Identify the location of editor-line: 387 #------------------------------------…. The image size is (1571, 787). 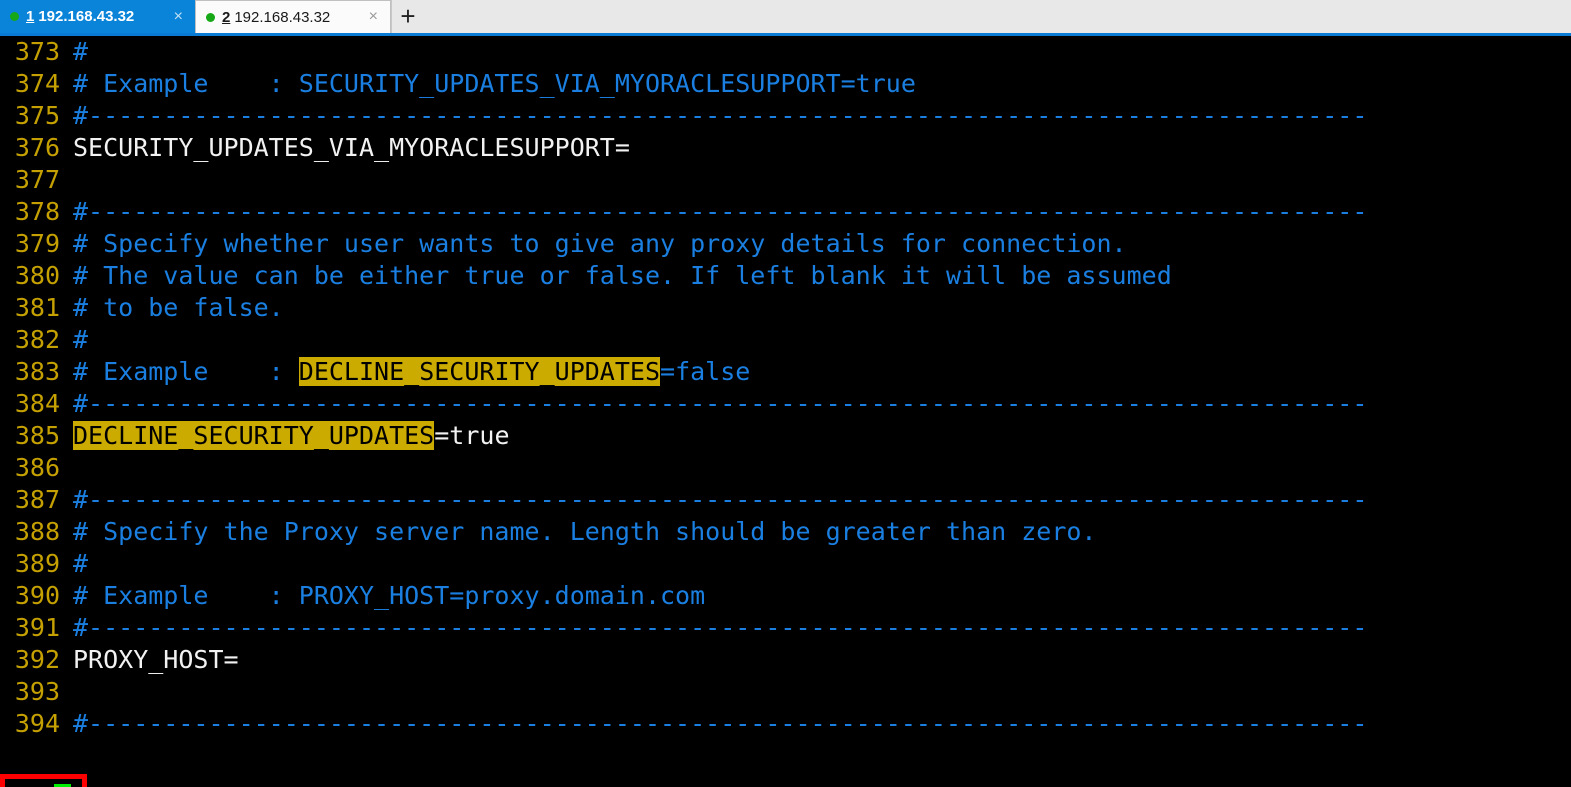
(785, 500).